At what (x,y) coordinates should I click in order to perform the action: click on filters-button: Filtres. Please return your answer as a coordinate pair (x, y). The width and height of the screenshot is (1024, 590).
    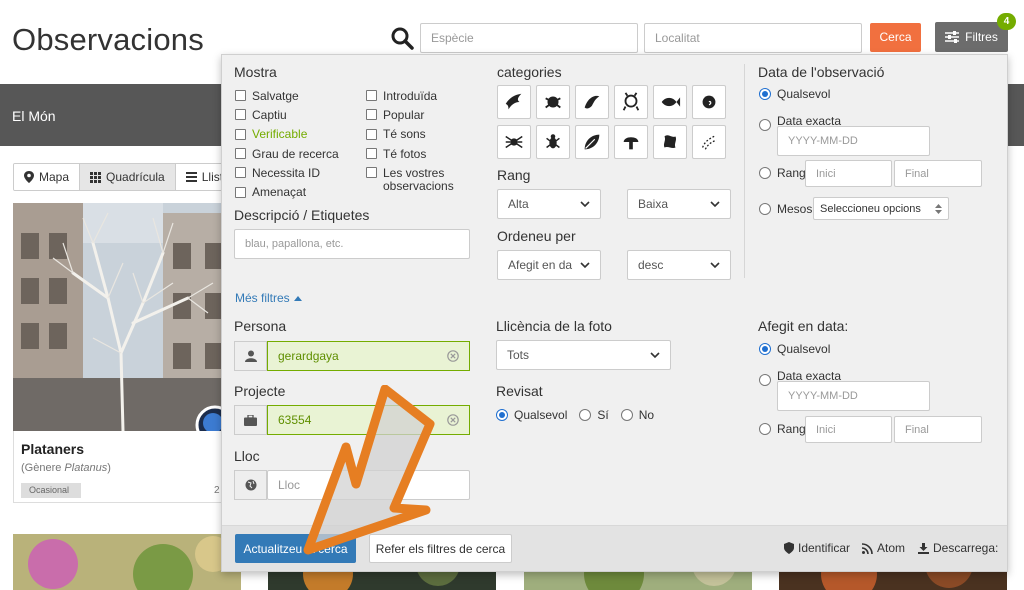
    Looking at the image, I should click on (971, 37).